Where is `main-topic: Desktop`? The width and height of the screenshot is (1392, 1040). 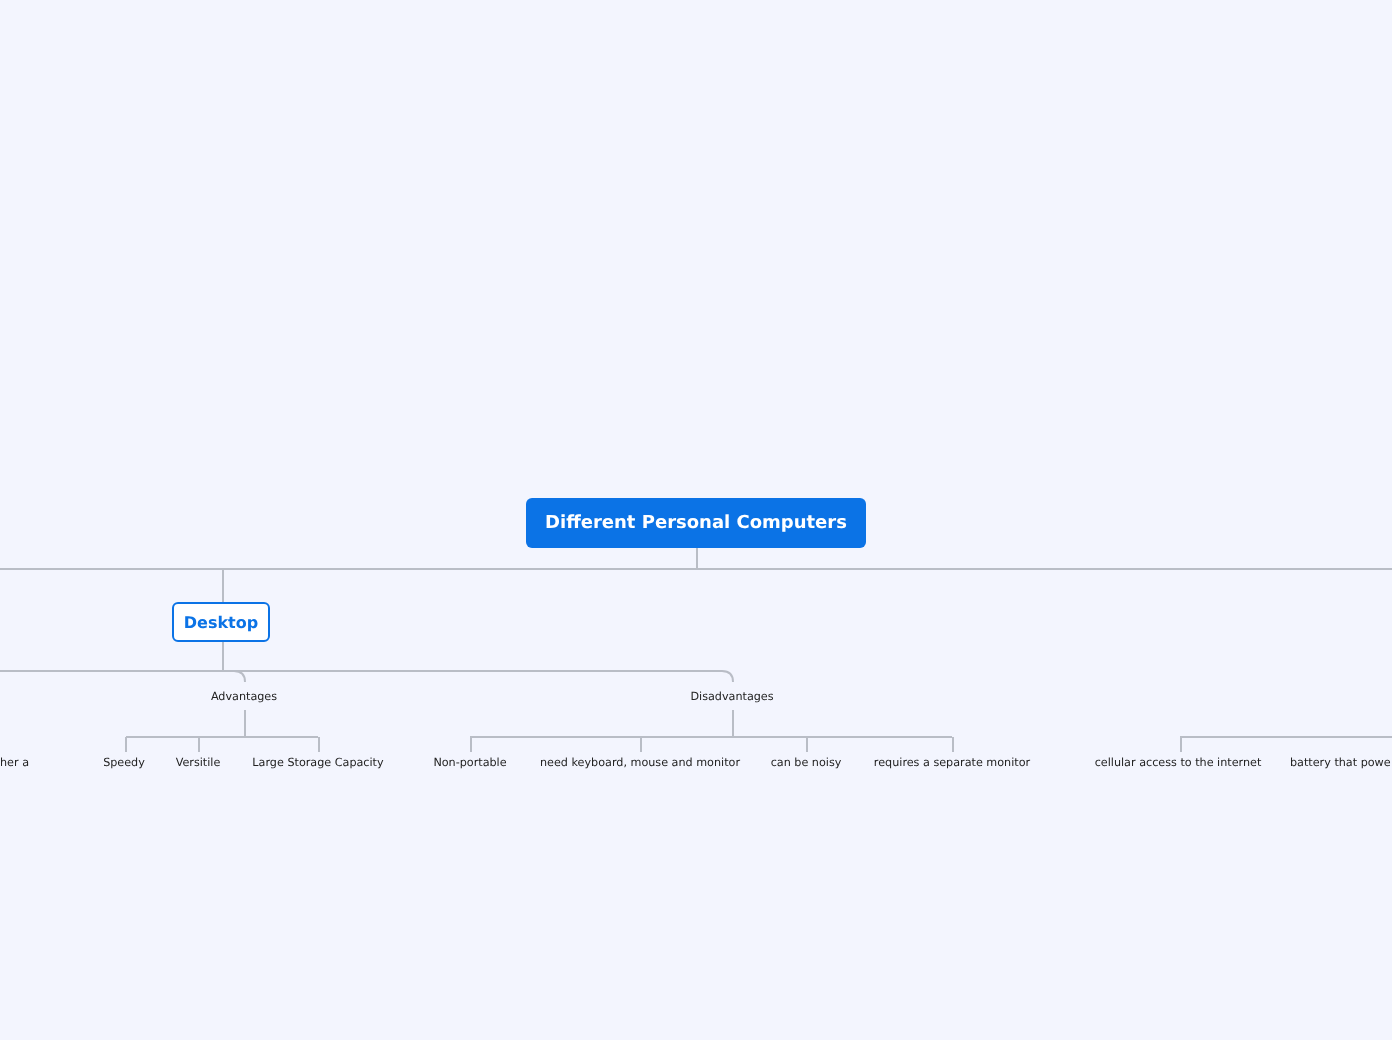
main-topic: Desktop is located at coordinates (221, 622).